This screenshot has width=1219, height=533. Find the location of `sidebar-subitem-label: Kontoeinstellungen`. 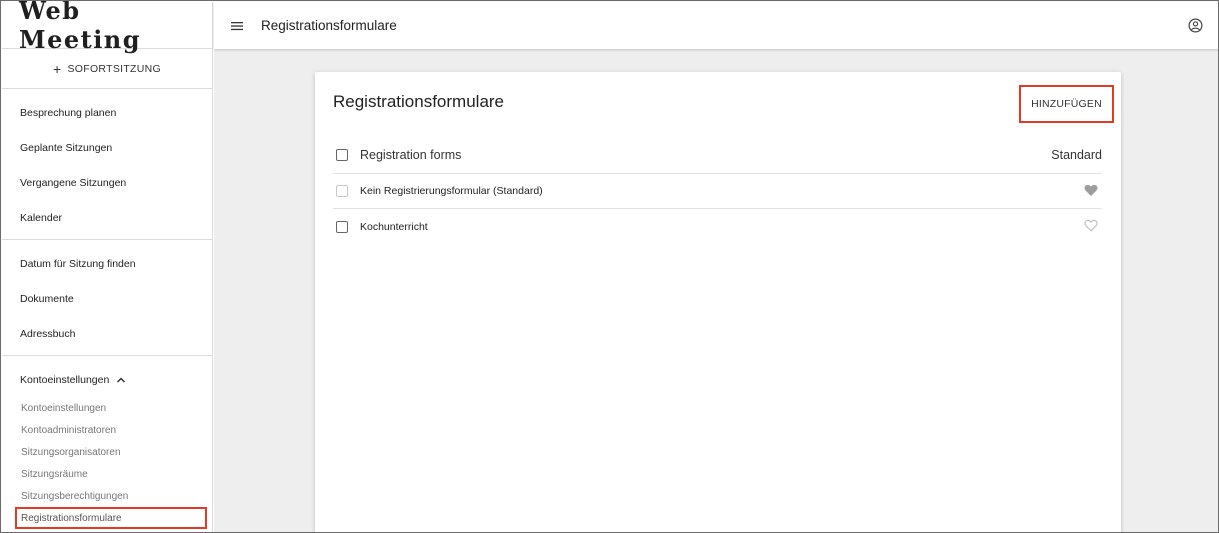

sidebar-subitem-label: Kontoeinstellungen is located at coordinates (64, 408).